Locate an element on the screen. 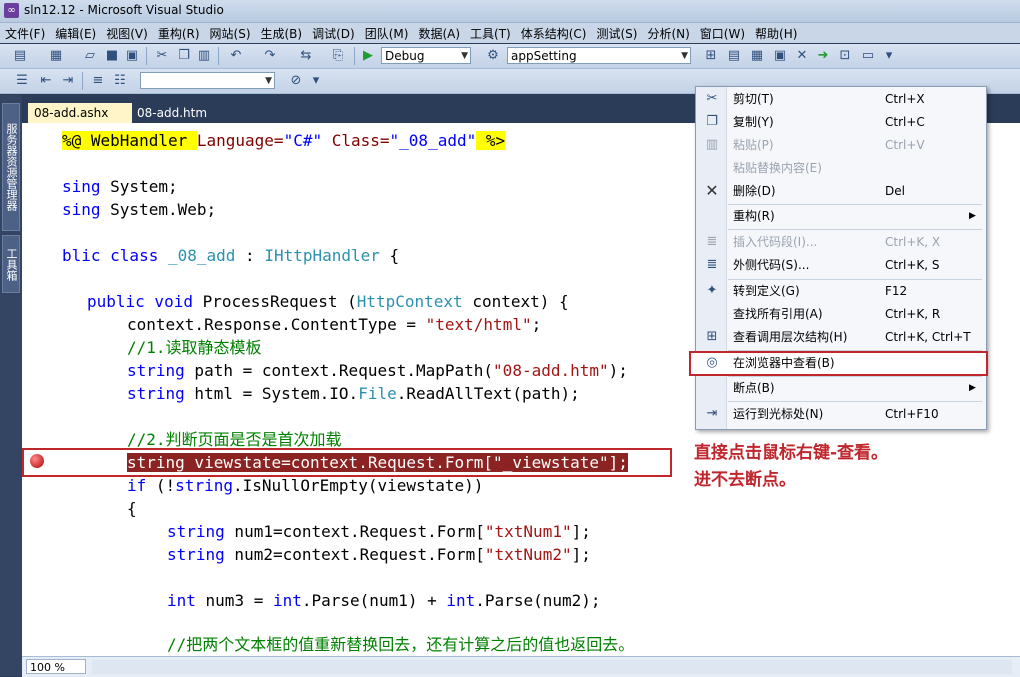  menu-item-delete: ✕ 删除(D) Del is located at coordinates (841, 191).